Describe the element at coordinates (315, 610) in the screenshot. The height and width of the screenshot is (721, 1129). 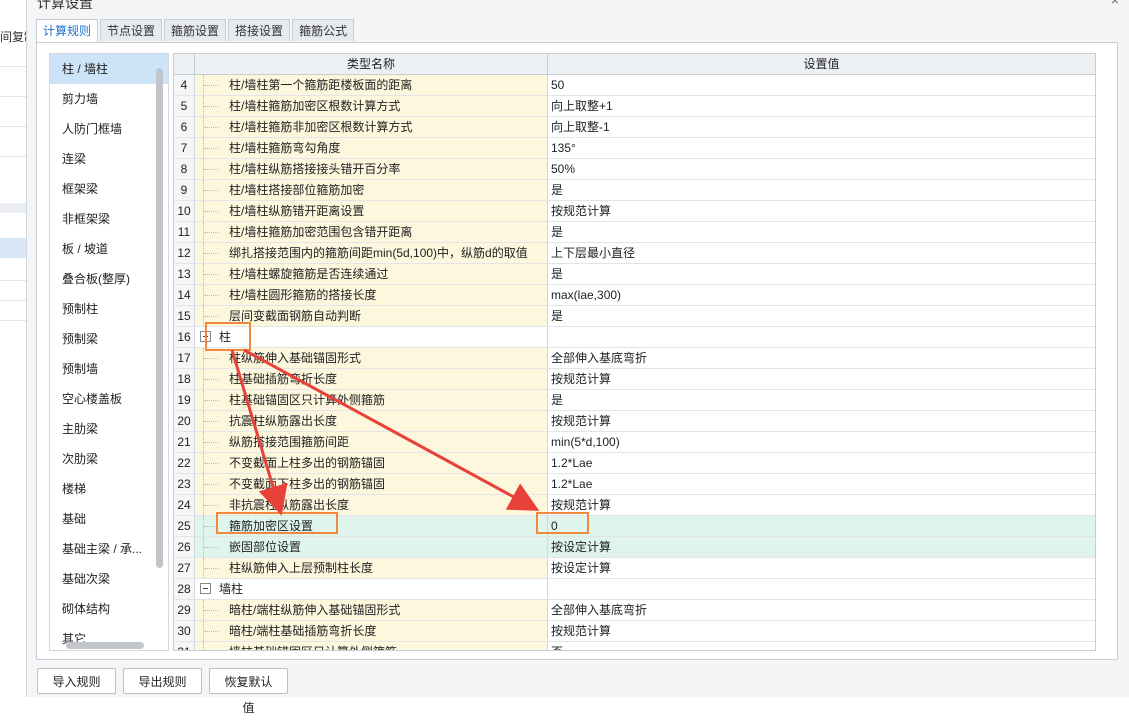
I see `type-name-text: 暗柱/端柱纵筋伸入基础锚固形式` at that location.